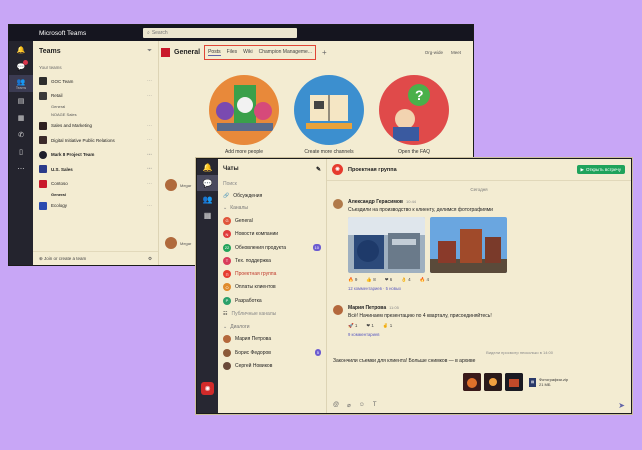  Describe the element at coordinates (548, 382) in the screenshot. I see `file-attachment: ▤ Фотографии.zip 21 МБ` at that location.